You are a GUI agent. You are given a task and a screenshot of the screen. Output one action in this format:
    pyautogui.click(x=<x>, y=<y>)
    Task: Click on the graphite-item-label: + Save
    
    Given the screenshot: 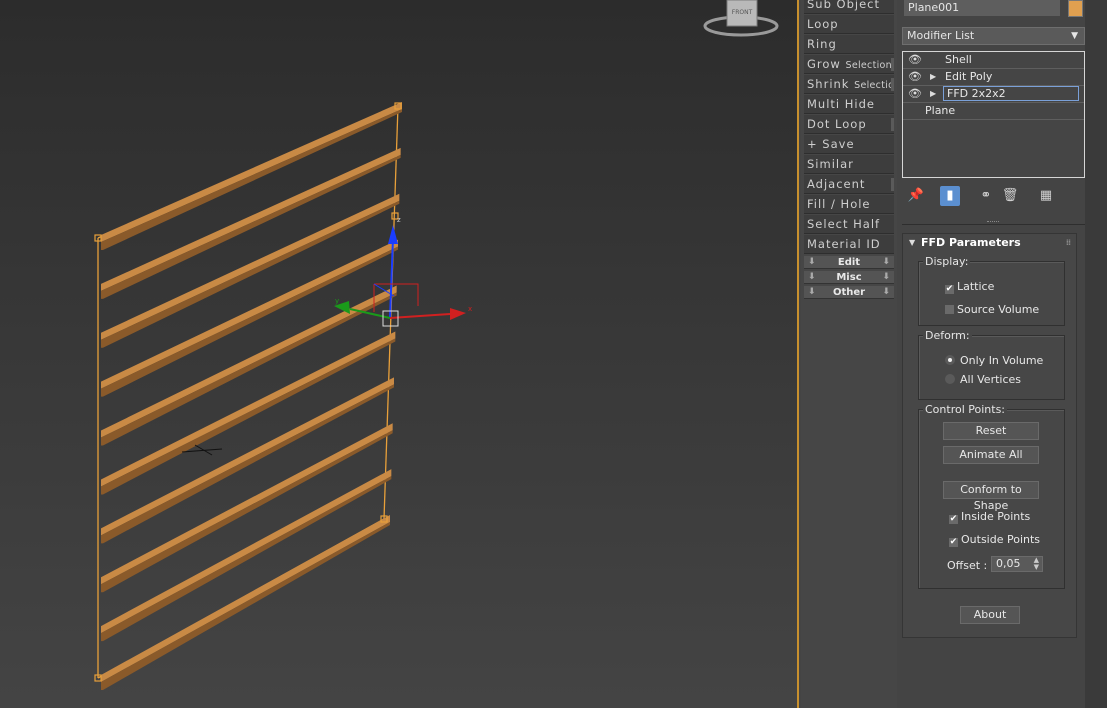 What is the action you would take?
    pyautogui.click(x=831, y=144)
    